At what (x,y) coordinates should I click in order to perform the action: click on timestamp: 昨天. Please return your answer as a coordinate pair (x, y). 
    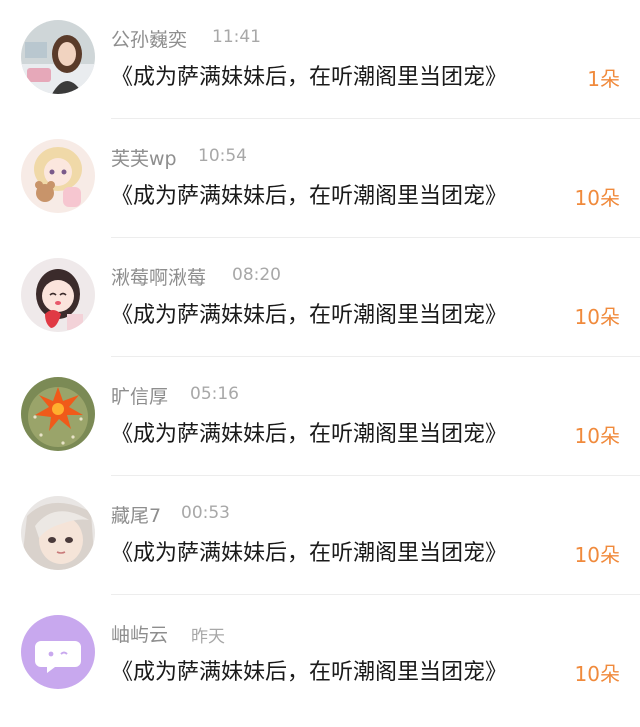
    Looking at the image, I should click on (208, 637).